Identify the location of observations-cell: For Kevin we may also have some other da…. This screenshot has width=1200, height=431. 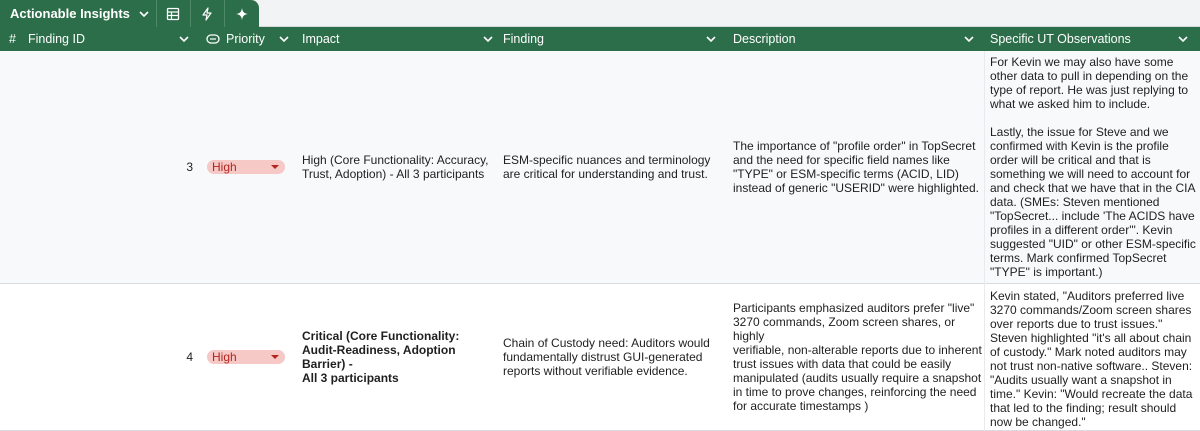
(1093, 167).